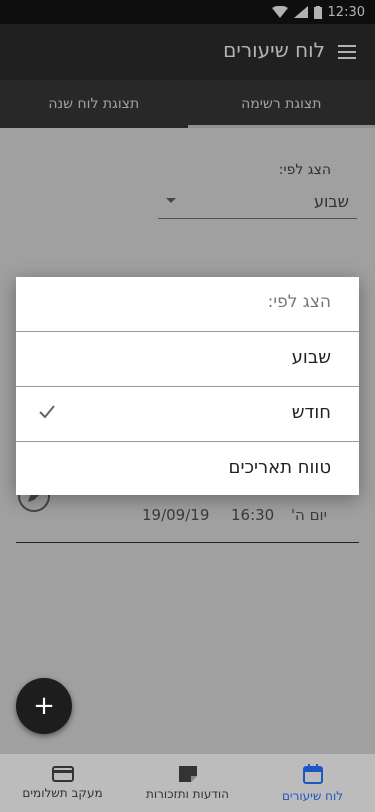  What do you see at coordinates (187, 774) in the screenshot?
I see `note-icon` at bounding box center [187, 774].